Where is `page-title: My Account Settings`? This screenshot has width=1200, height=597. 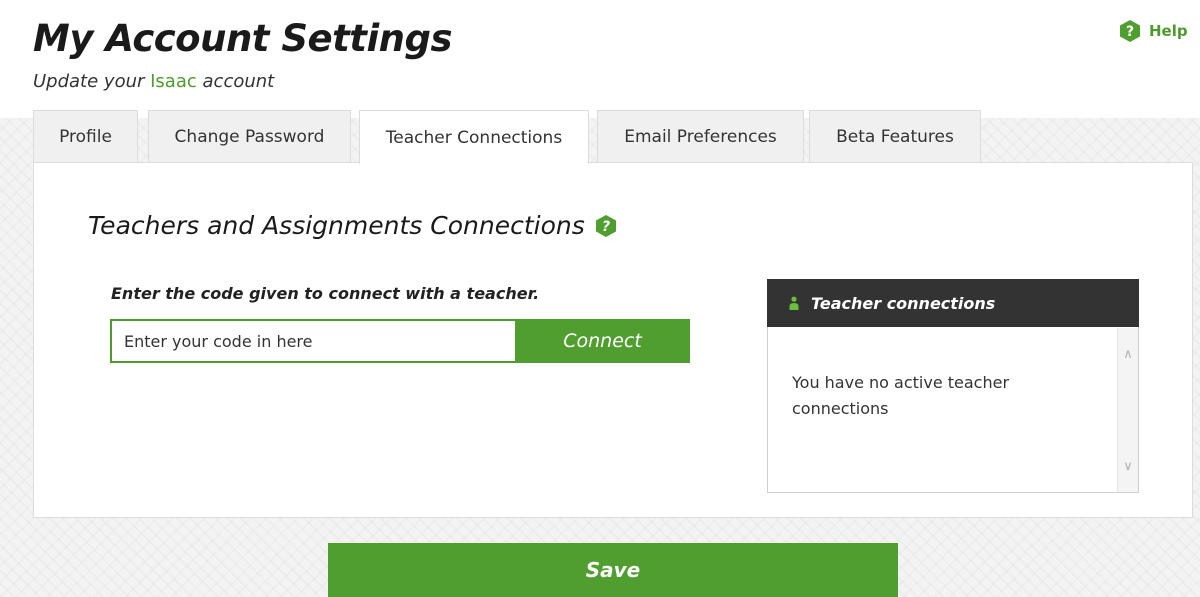
page-title: My Account Settings is located at coordinates (243, 38).